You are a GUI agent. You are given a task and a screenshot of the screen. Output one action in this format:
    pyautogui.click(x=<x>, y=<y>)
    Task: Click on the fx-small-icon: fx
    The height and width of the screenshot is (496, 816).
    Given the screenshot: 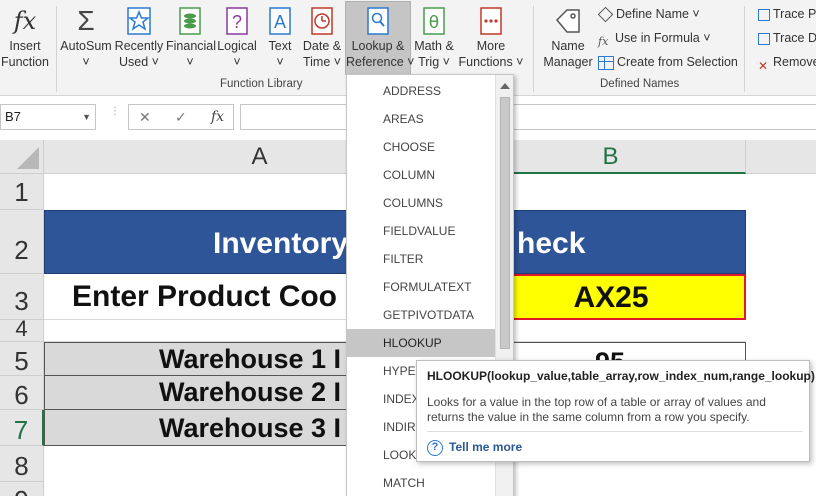 What is the action you would take?
    pyautogui.click(x=603, y=41)
    